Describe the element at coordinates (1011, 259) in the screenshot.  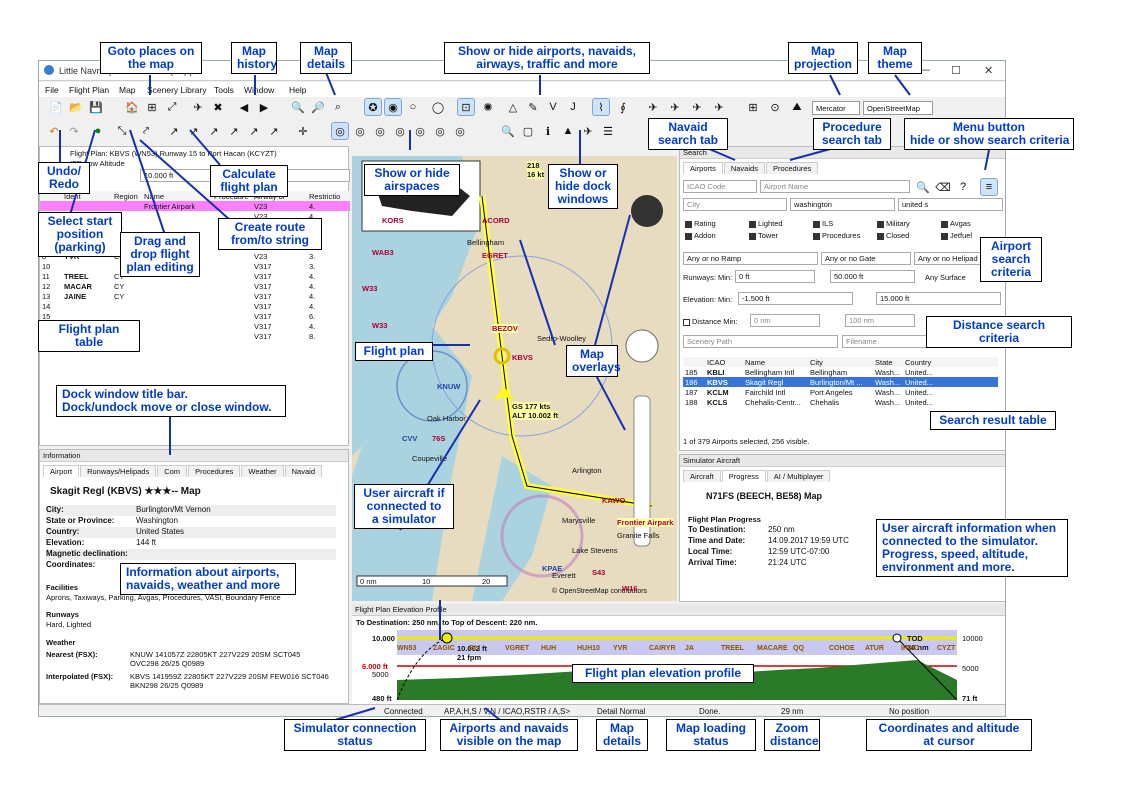
I see `callout-airport-criteria: Airport search criteria` at that location.